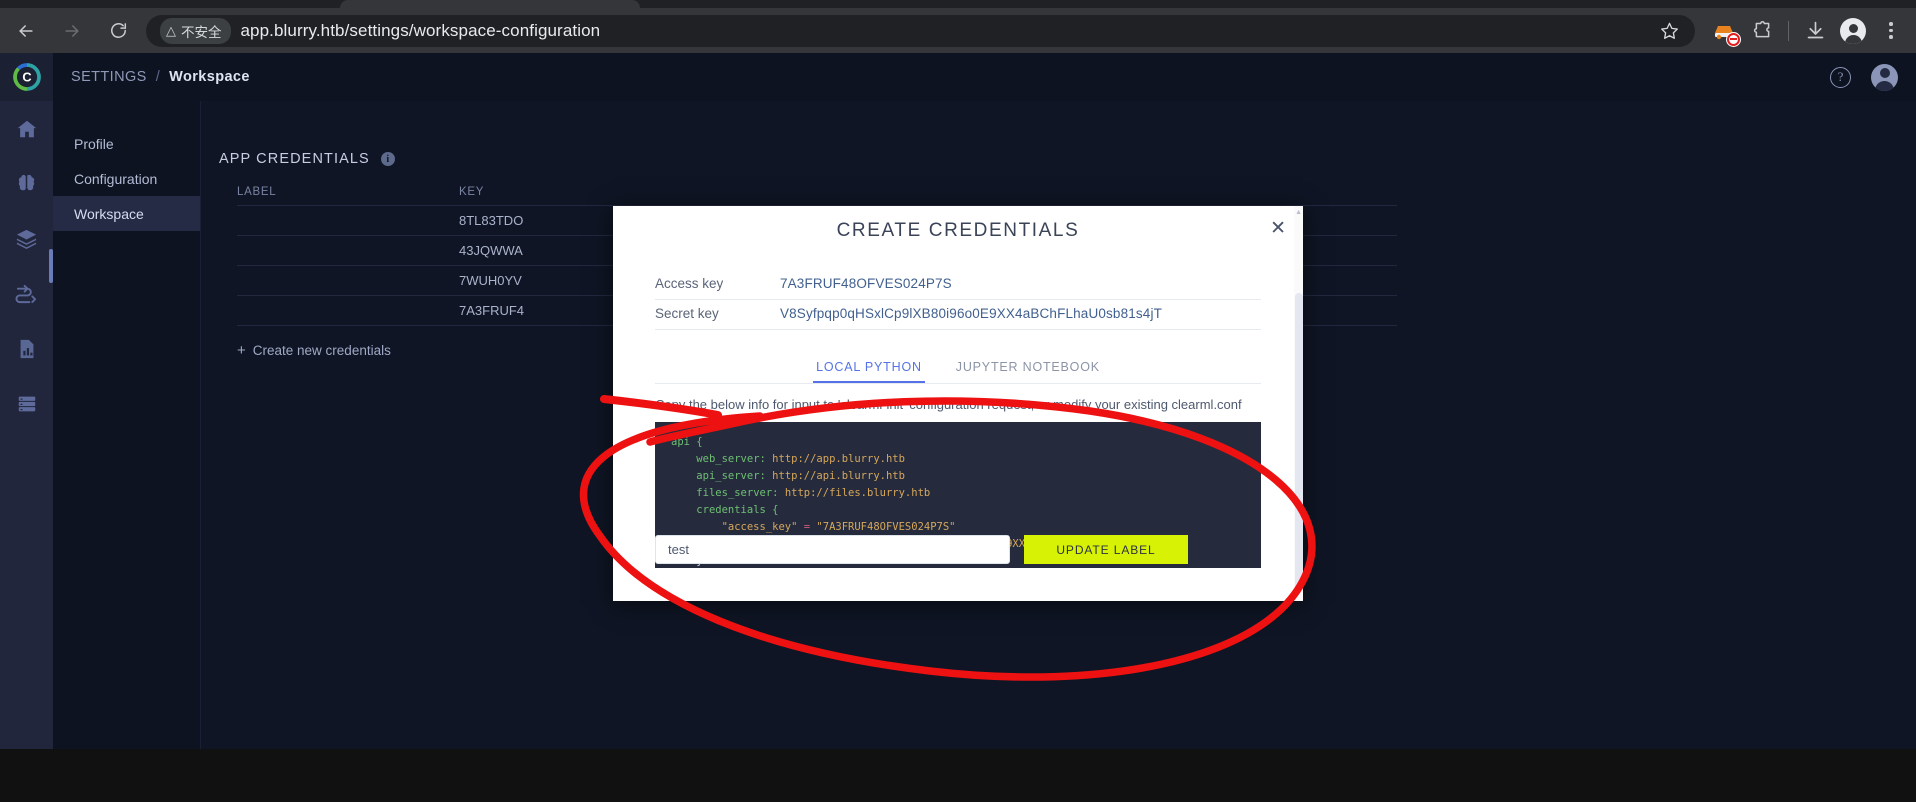  Describe the element at coordinates (116, 178) in the screenshot. I see `settings-nav-label: Configuration` at that location.